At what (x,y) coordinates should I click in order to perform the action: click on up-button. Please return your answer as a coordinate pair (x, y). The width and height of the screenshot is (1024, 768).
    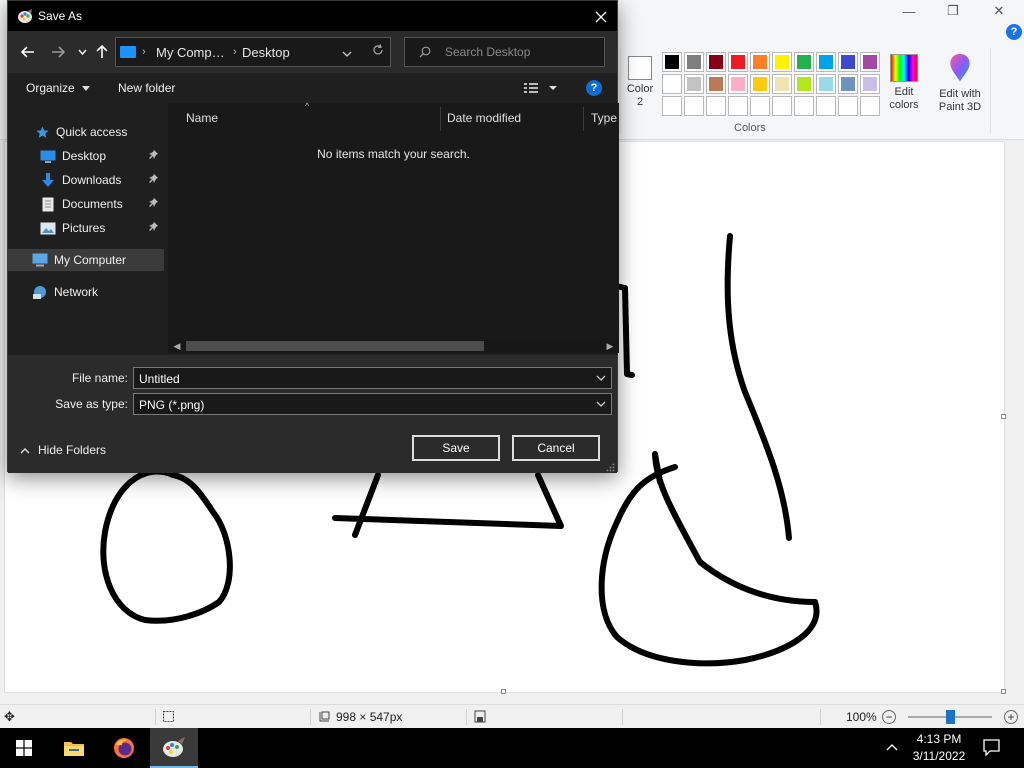
    Looking at the image, I should click on (102, 52).